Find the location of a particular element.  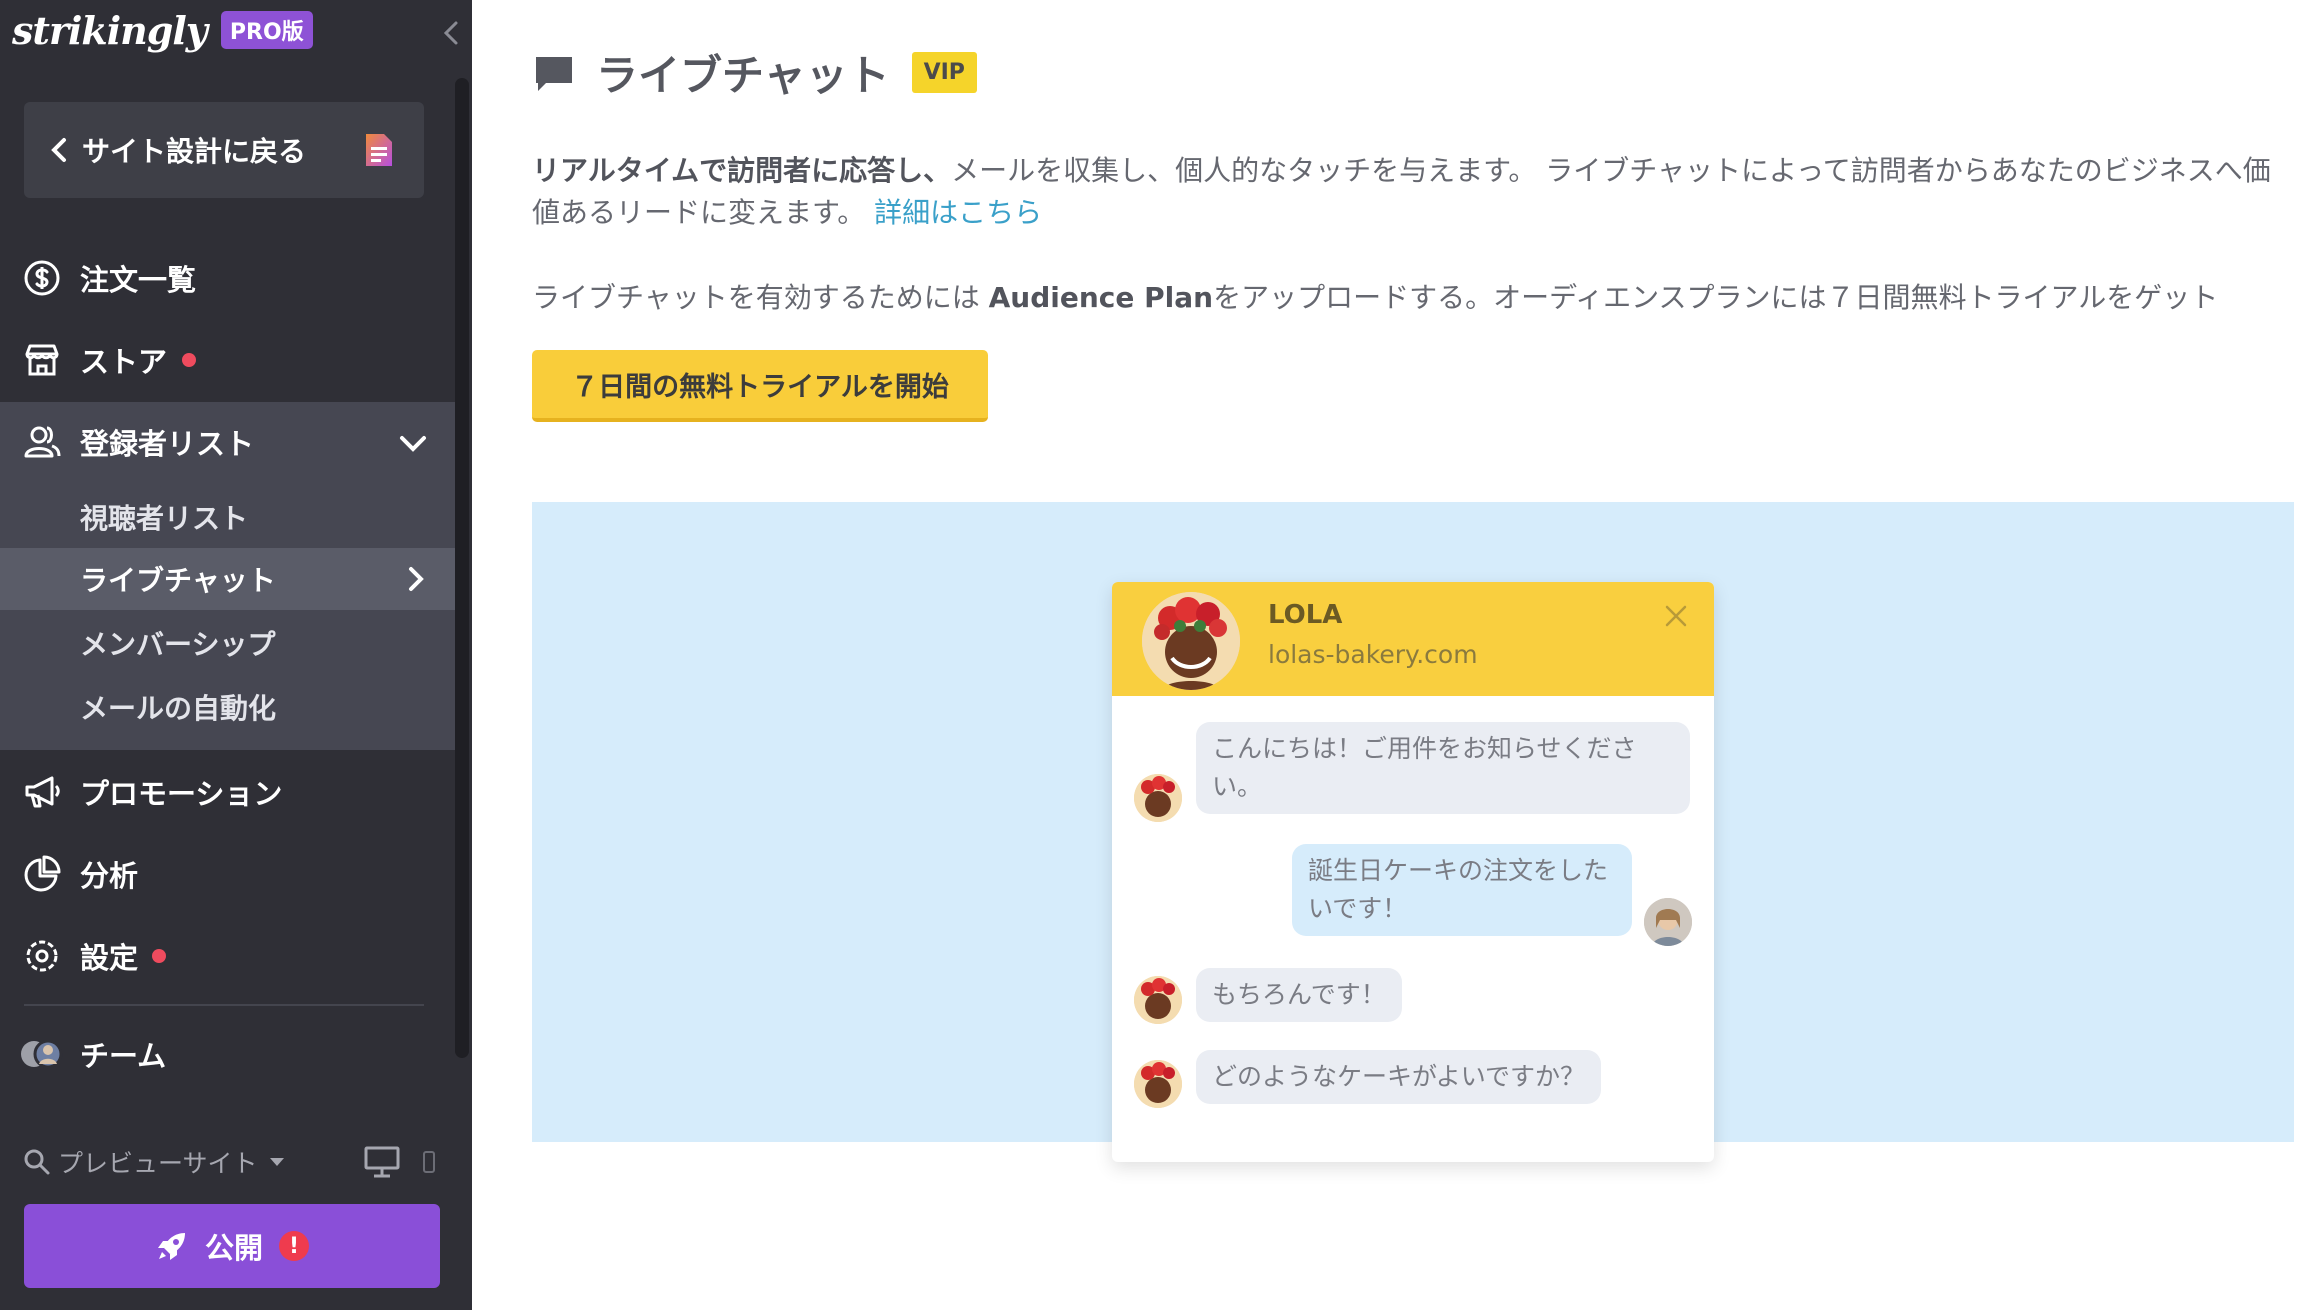

preview-site-dropdown: プレビューサイト is located at coordinates (158, 1162).